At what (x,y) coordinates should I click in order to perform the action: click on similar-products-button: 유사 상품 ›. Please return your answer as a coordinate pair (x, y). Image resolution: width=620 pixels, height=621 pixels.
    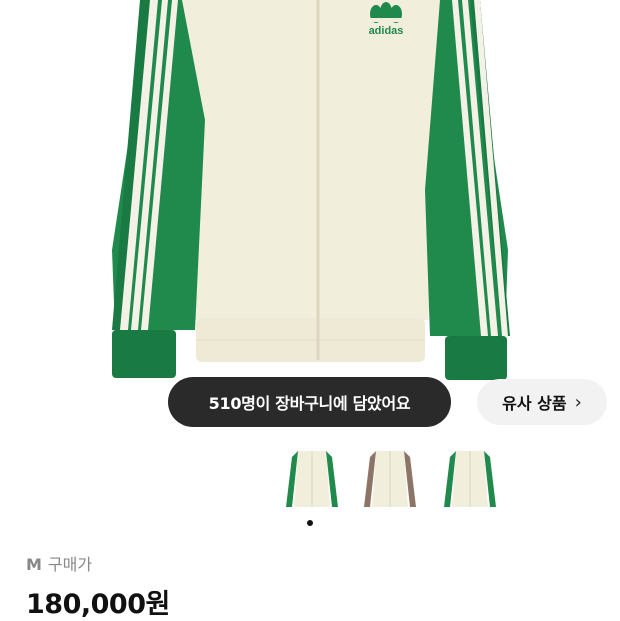
    Looking at the image, I should click on (542, 402).